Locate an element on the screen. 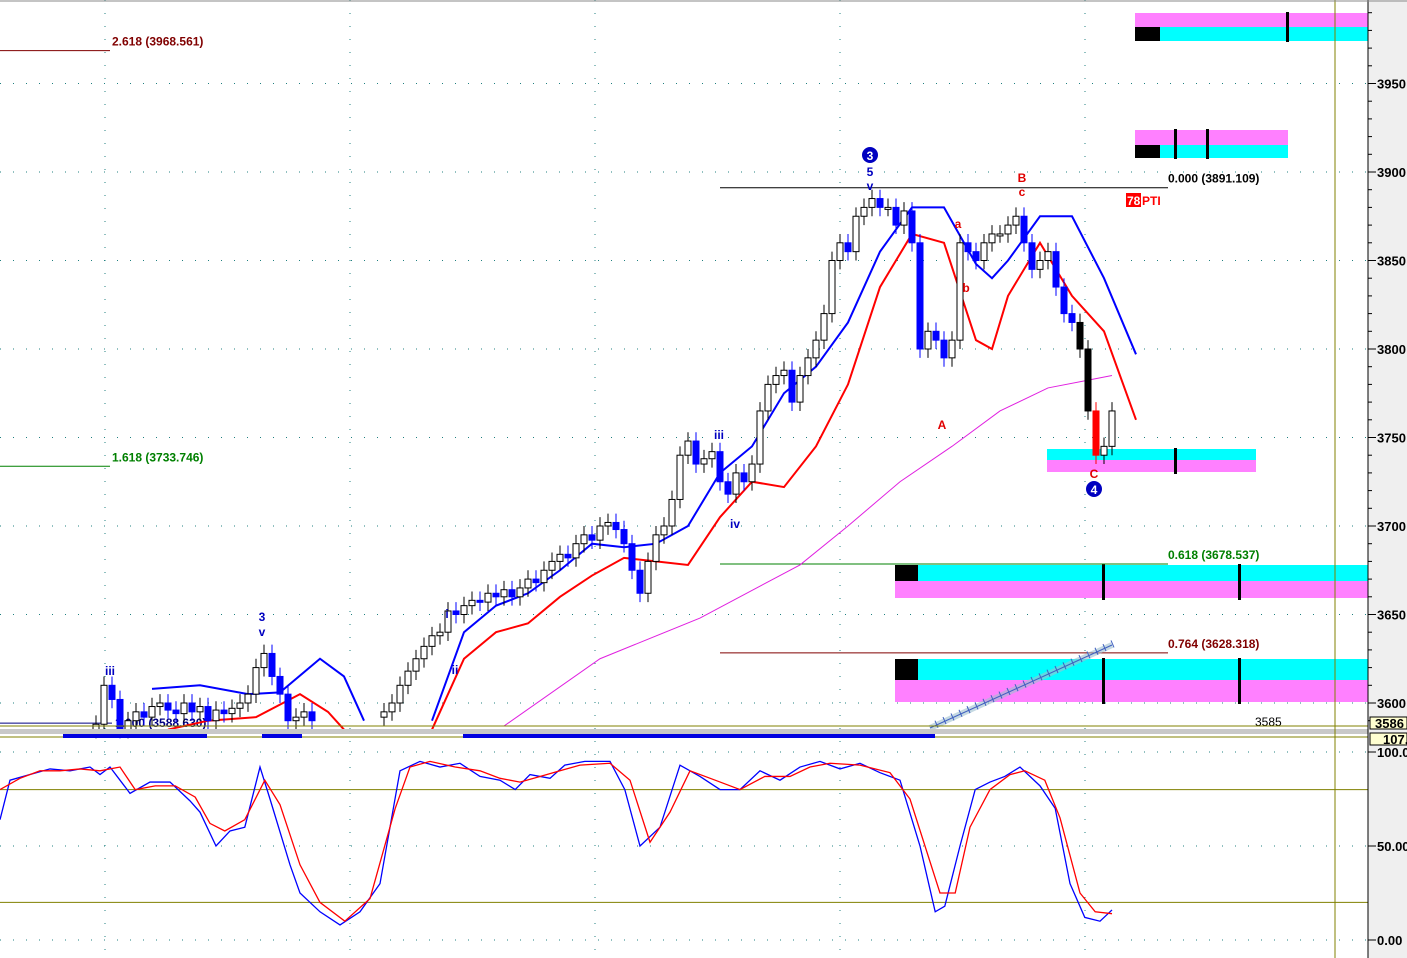 The image size is (1407, 958). wave-label: a is located at coordinates (958, 224).